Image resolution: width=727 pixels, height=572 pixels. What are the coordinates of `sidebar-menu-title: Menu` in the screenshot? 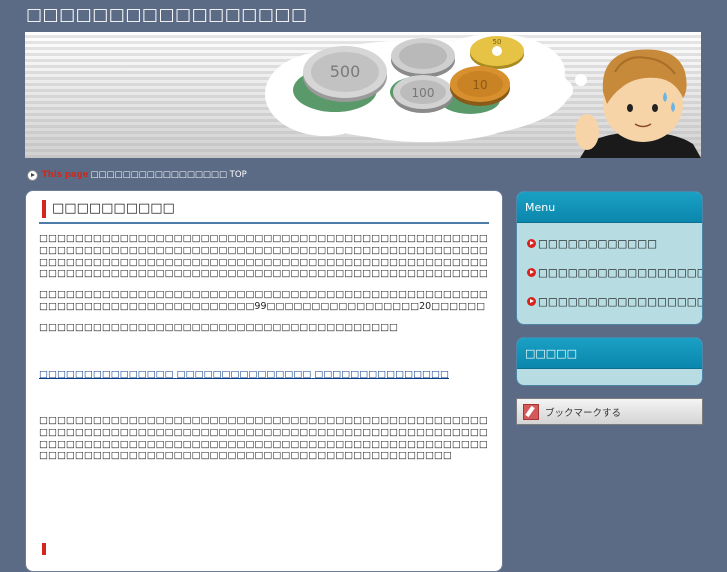 It's located at (609, 207).